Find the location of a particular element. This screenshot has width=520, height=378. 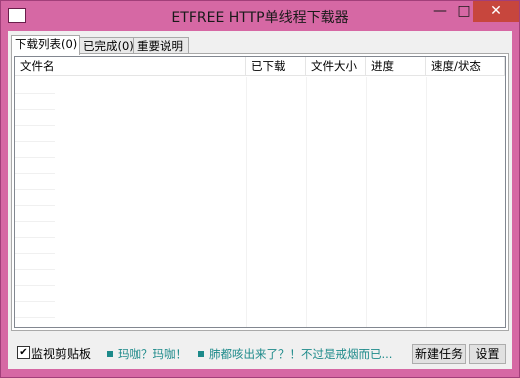

ad-link-1: 玛咖？玛咖！ is located at coordinates (147, 354).